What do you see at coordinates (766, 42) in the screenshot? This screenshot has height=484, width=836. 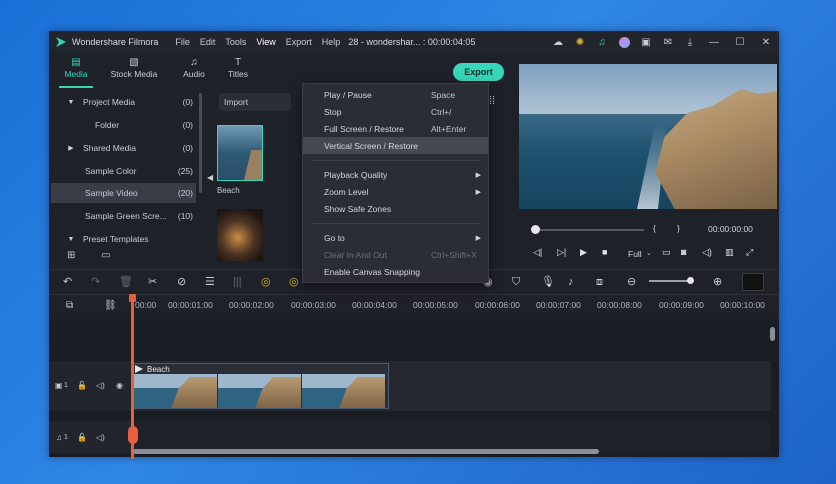 I see `close-button: ✕` at bounding box center [766, 42].